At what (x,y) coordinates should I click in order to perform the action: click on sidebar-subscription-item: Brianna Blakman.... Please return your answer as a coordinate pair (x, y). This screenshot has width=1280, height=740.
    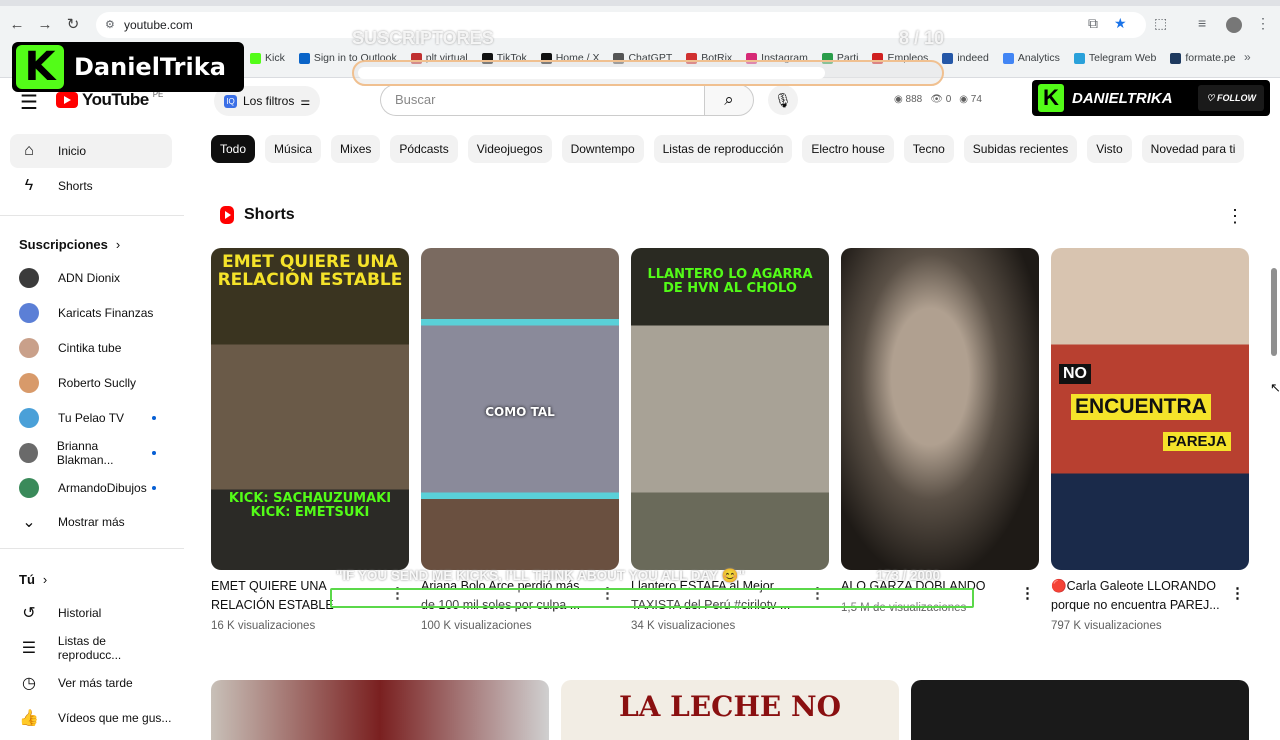
    Looking at the image, I should click on (91, 453).